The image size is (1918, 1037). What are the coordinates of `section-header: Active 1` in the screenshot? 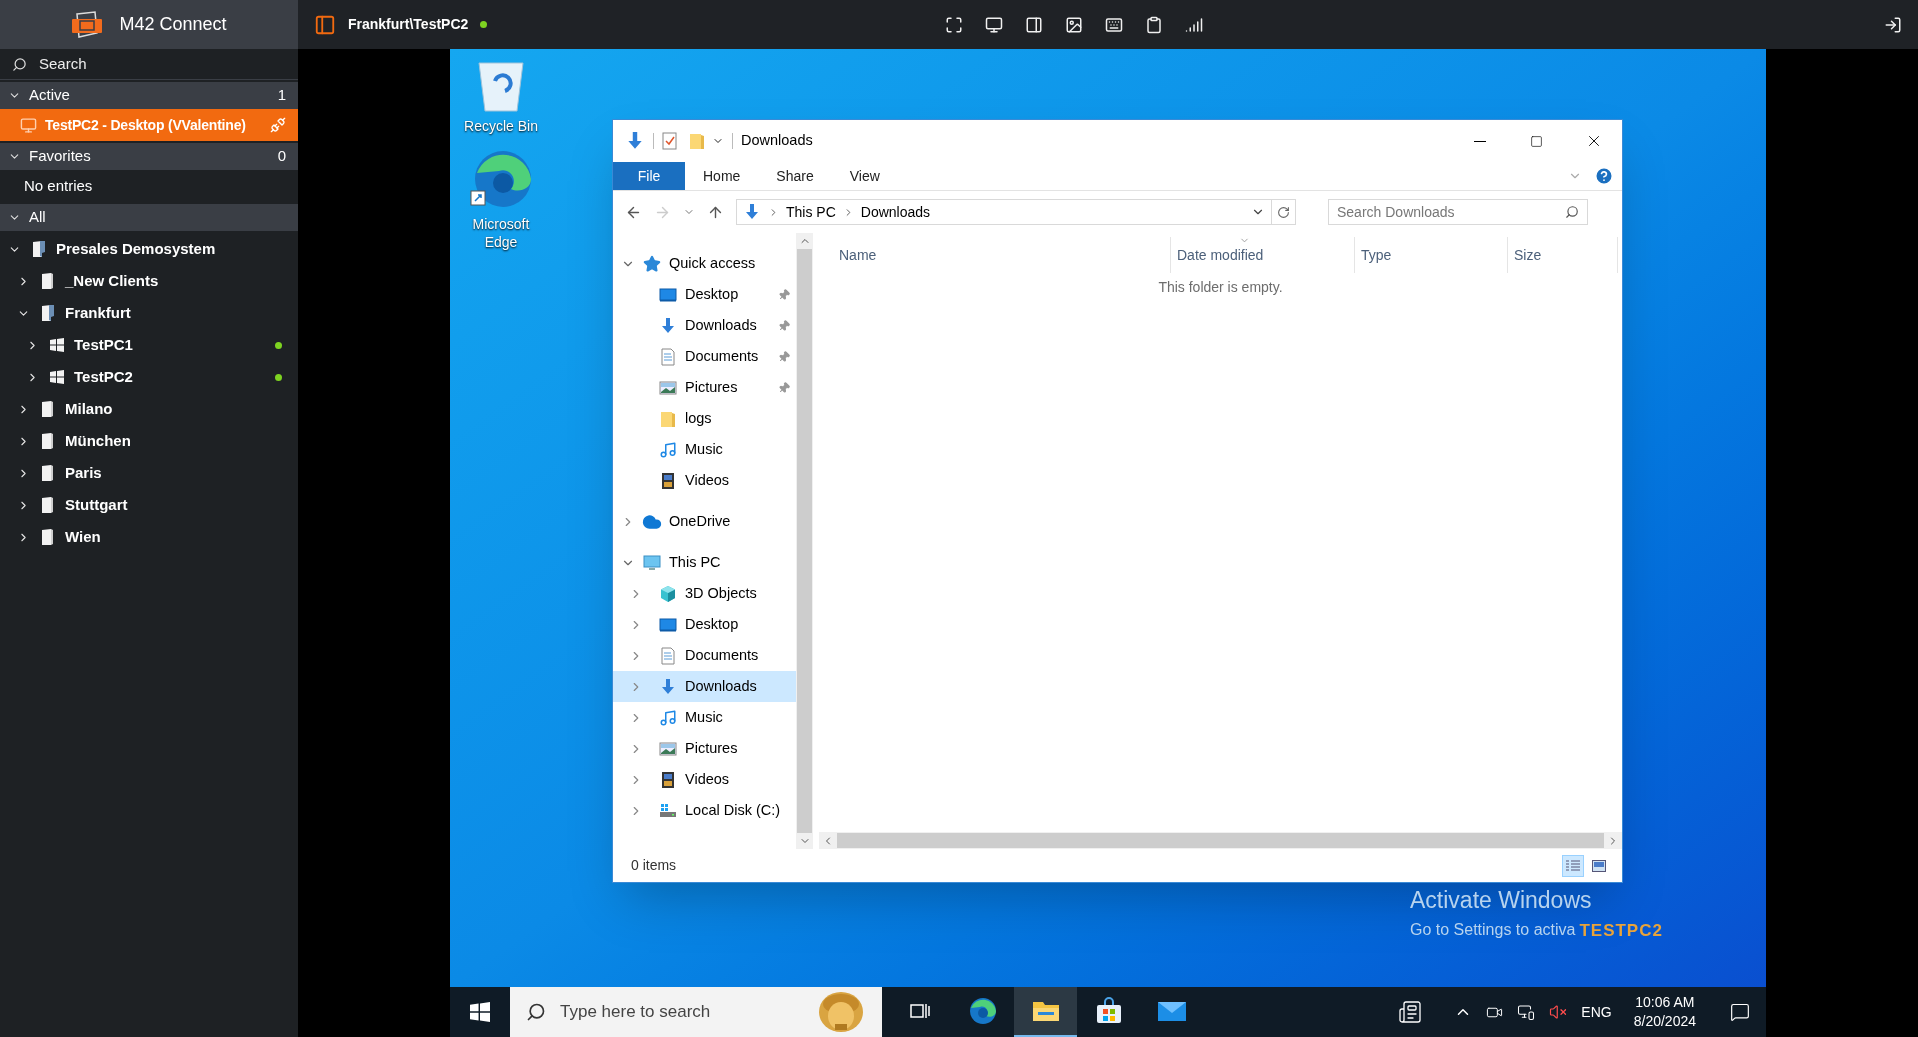 It's located at (149, 95).